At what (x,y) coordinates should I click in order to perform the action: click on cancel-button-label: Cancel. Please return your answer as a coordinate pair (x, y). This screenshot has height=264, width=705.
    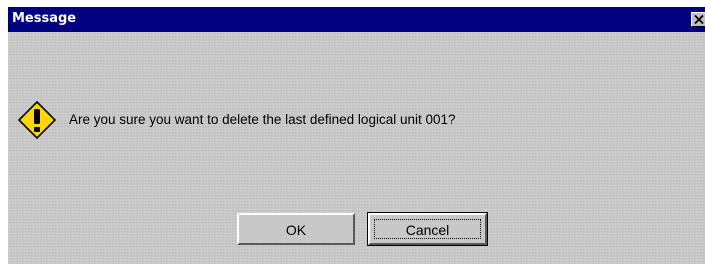
    Looking at the image, I should click on (427, 229).